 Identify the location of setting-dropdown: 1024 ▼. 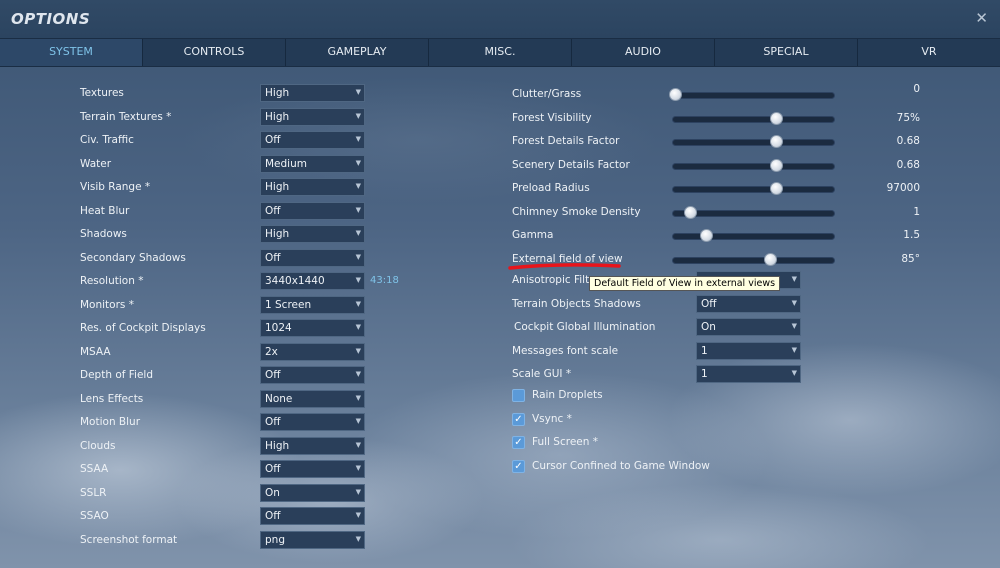
(312, 328).